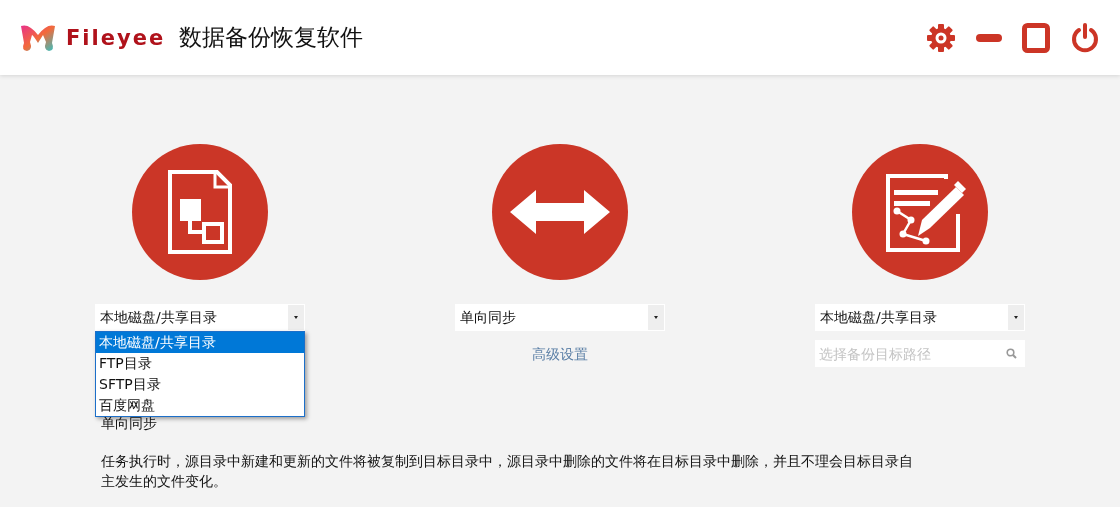  What do you see at coordinates (1085, 37) in the screenshot?
I see `power-icon` at bounding box center [1085, 37].